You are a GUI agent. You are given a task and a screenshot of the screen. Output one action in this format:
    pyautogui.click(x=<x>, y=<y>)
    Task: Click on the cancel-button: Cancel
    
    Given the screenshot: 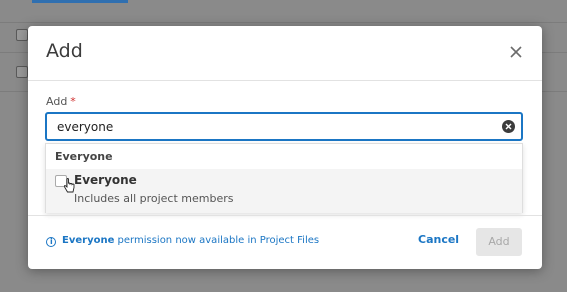 What is the action you would take?
    pyautogui.click(x=438, y=239)
    